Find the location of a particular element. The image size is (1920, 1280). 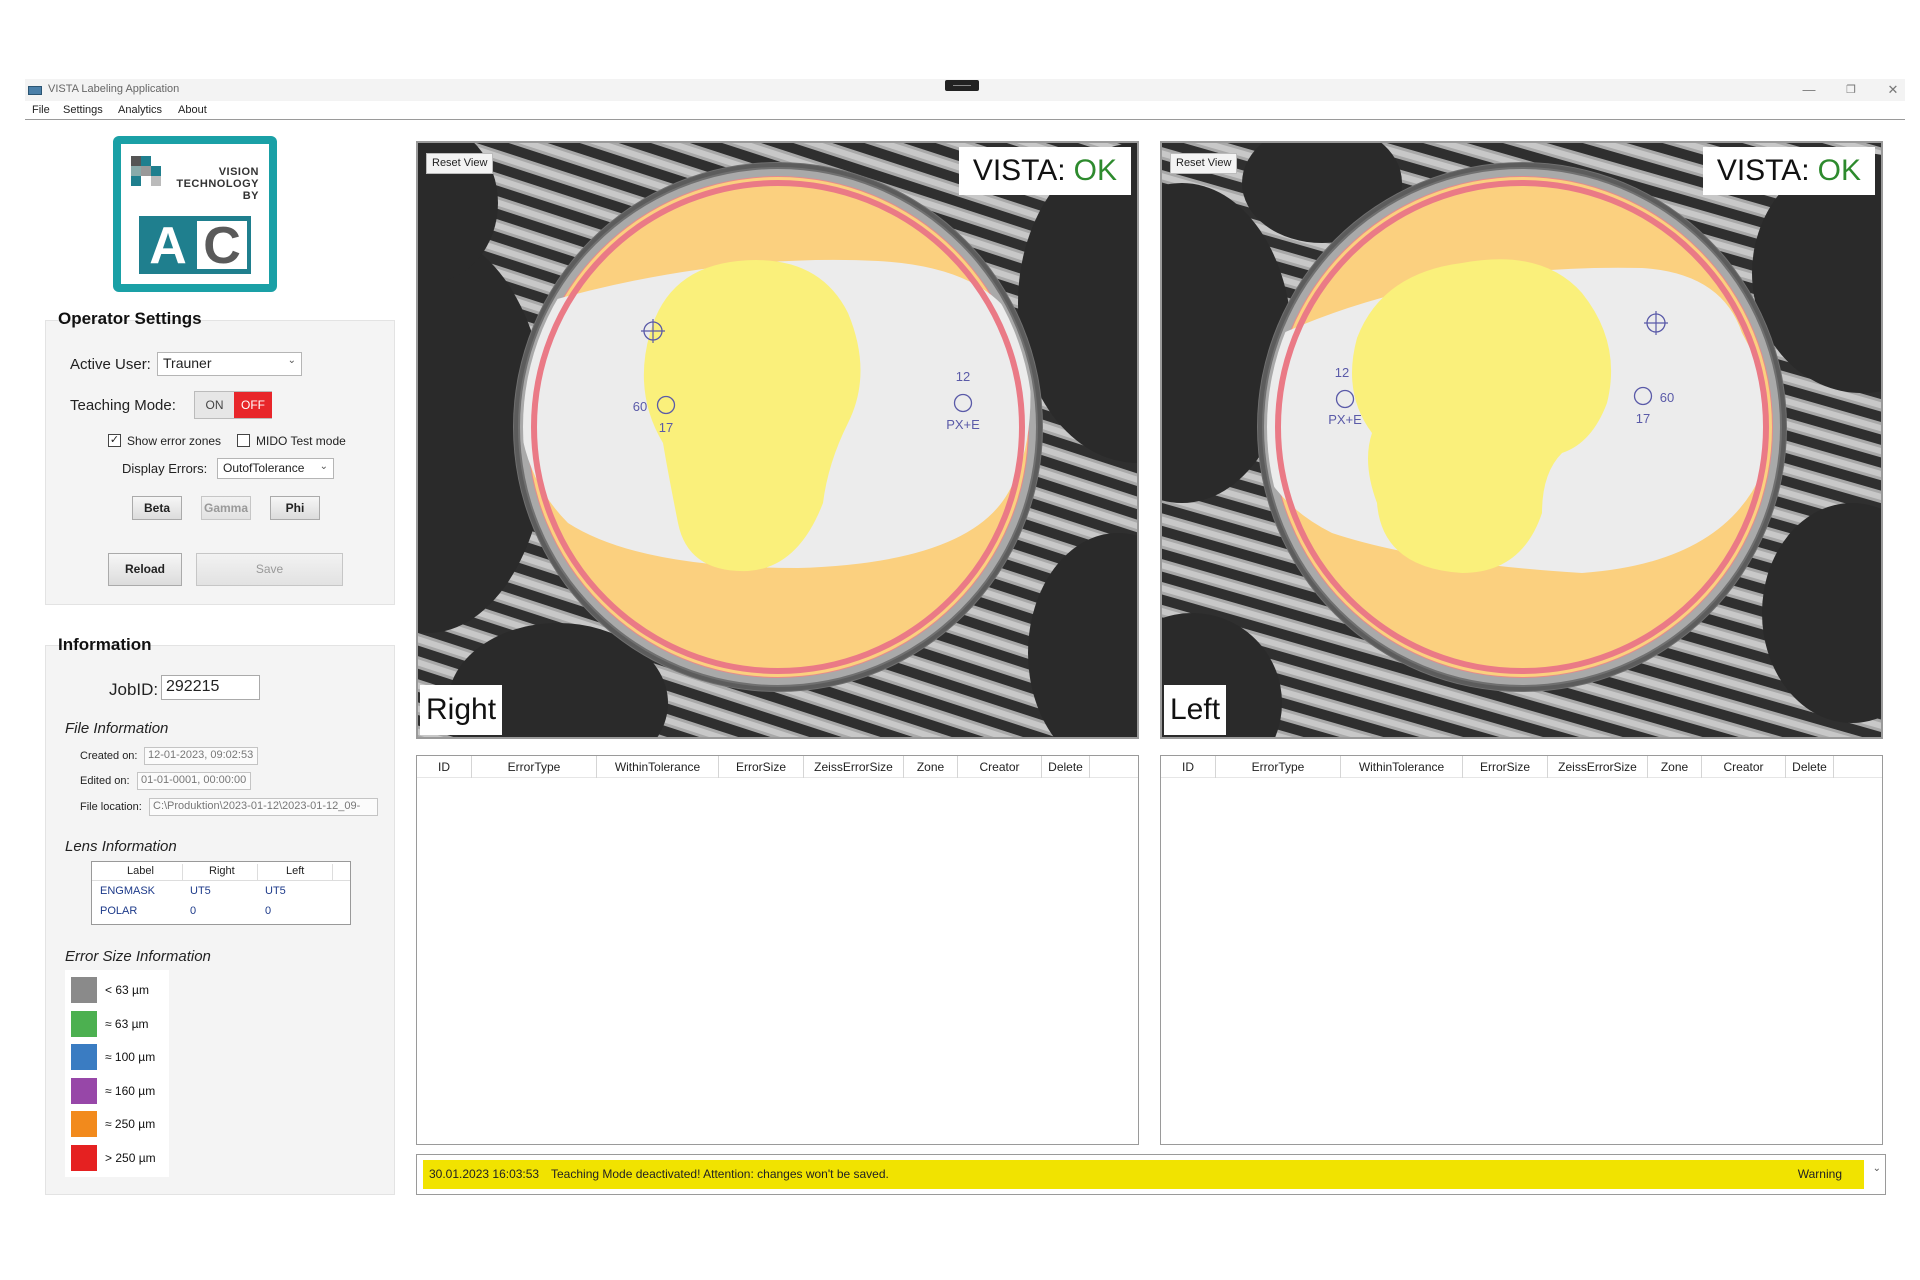

menu-analytics: Analytics is located at coordinates (140, 110).